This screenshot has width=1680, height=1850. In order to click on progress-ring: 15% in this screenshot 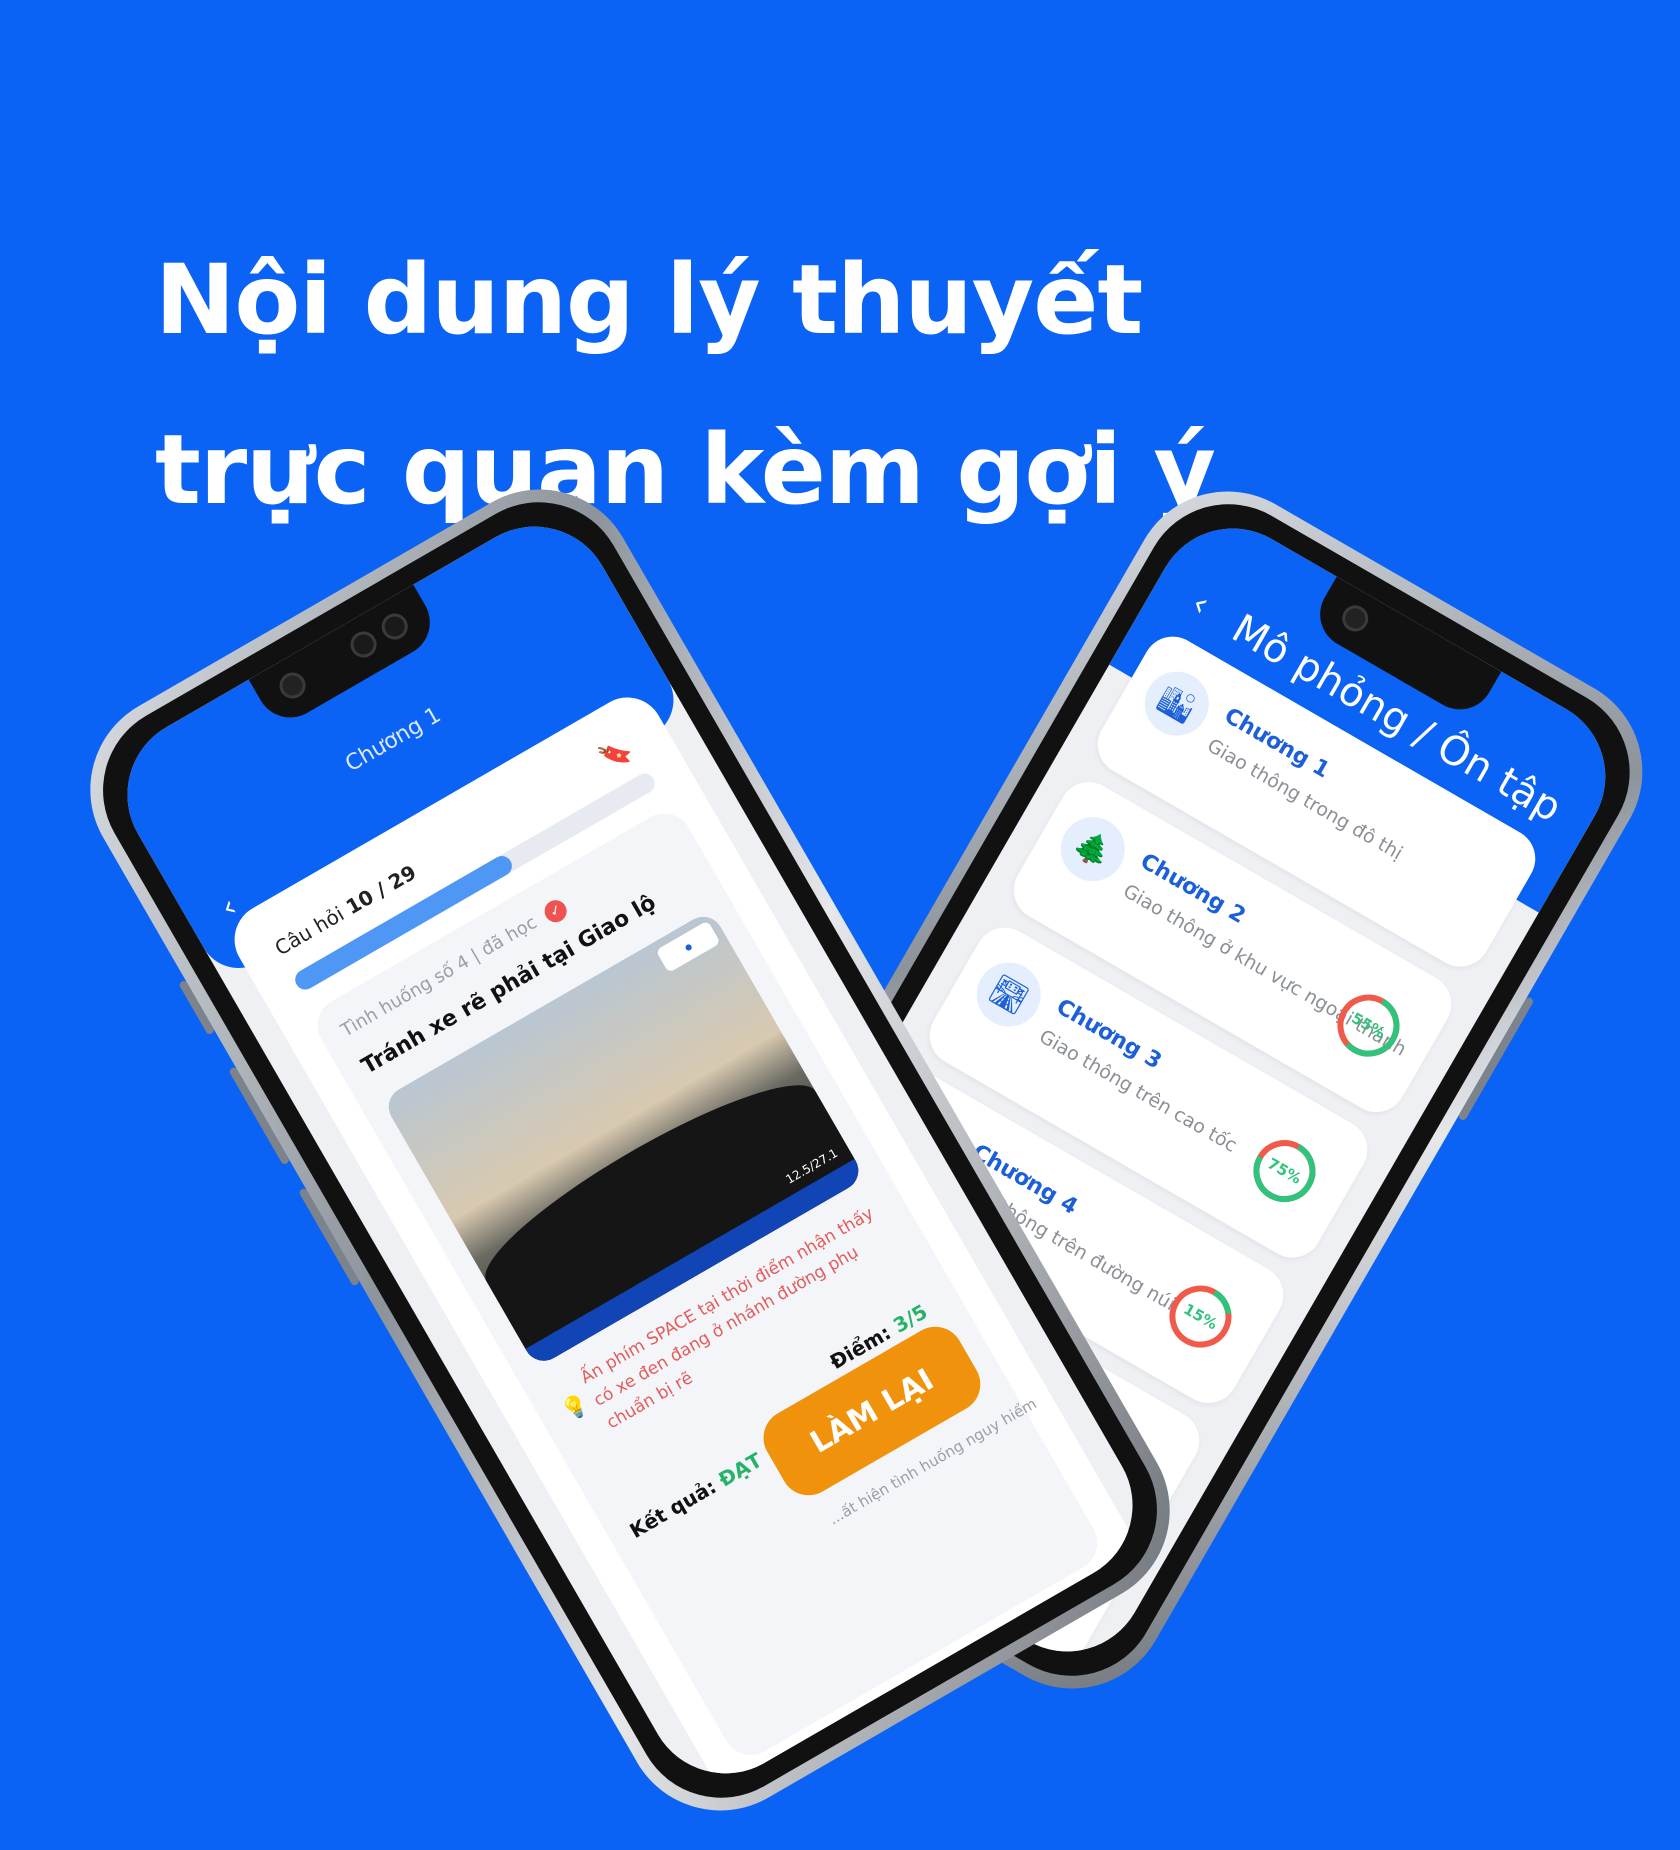, I will do `click(1201, 1317)`.